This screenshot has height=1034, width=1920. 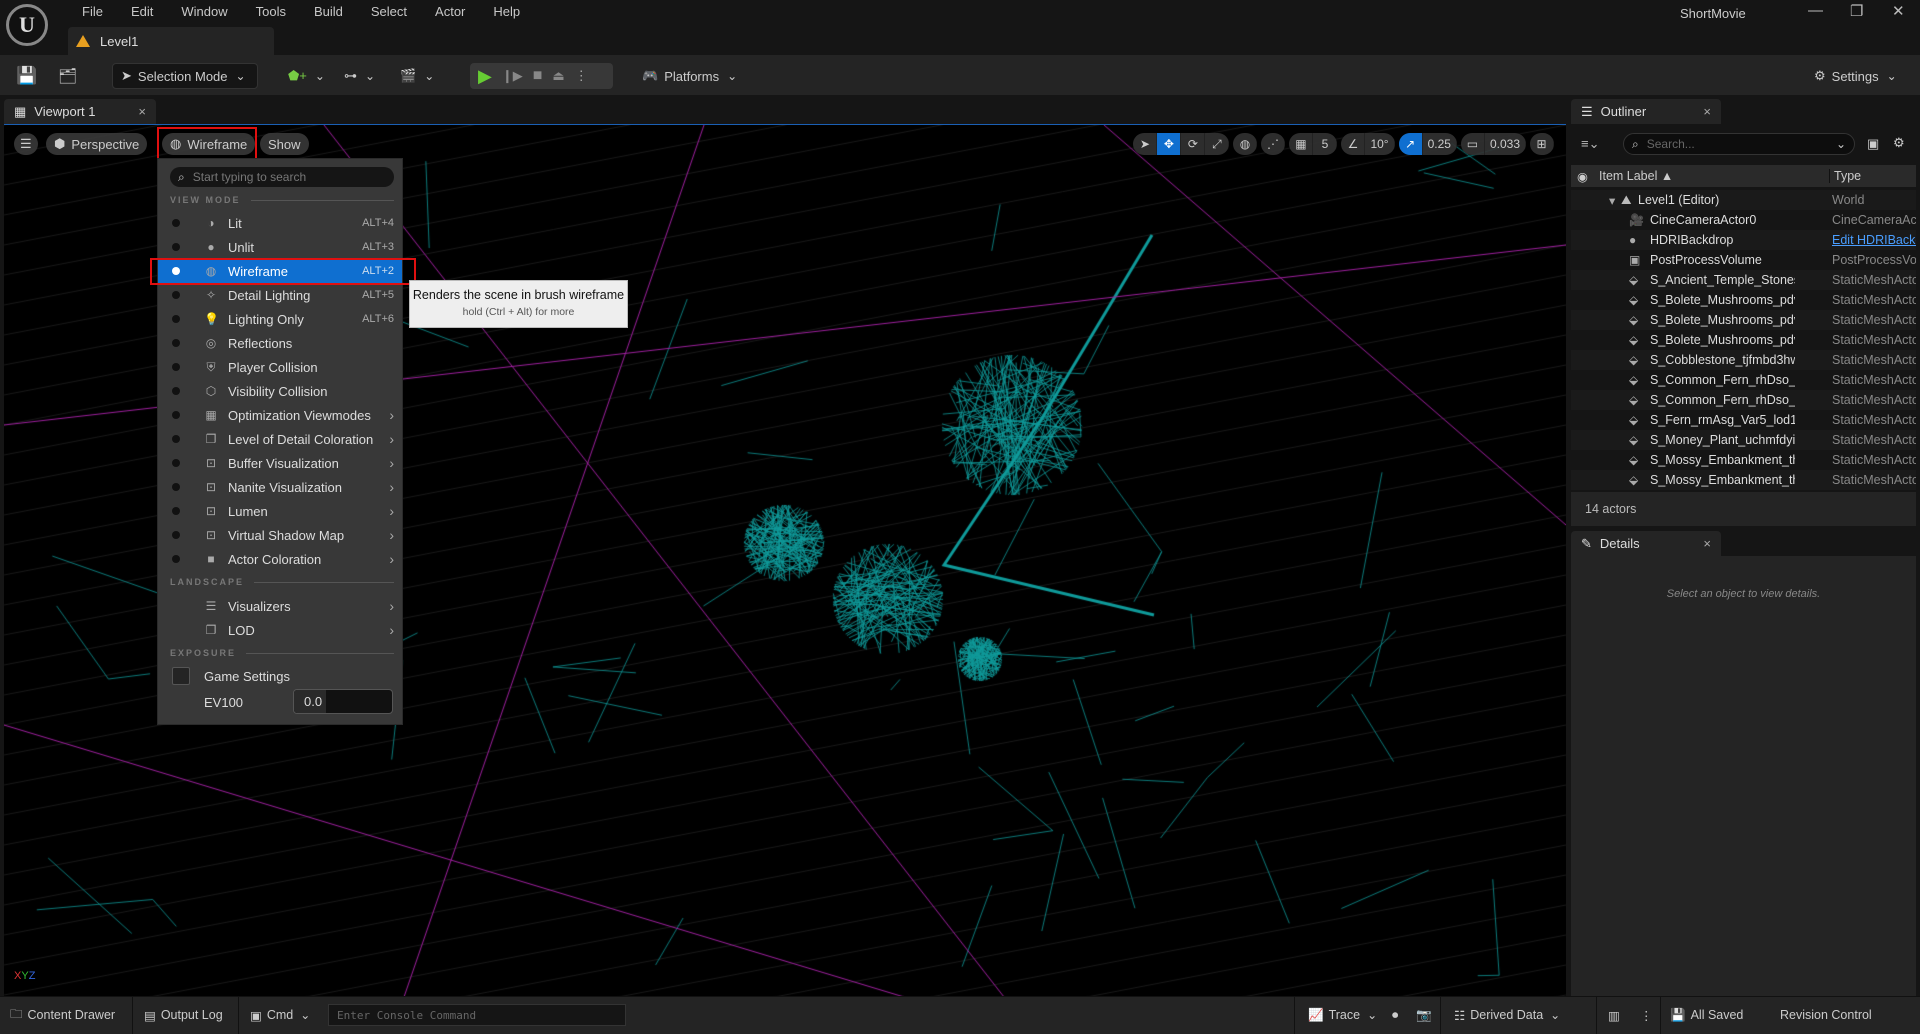 I want to click on output-log-button: ▤ Output Log, so click(x=183, y=1015).